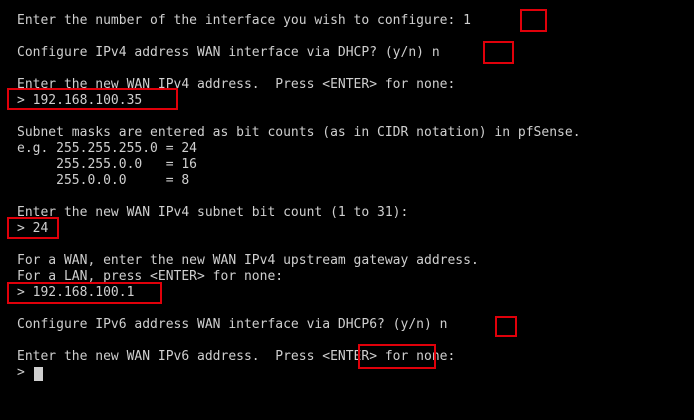 This screenshot has height=420, width=694. What do you see at coordinates (33, 228) in the screenshot?
I see `subnet-bit-count-input: > 24` at bounding box center [33, 228].